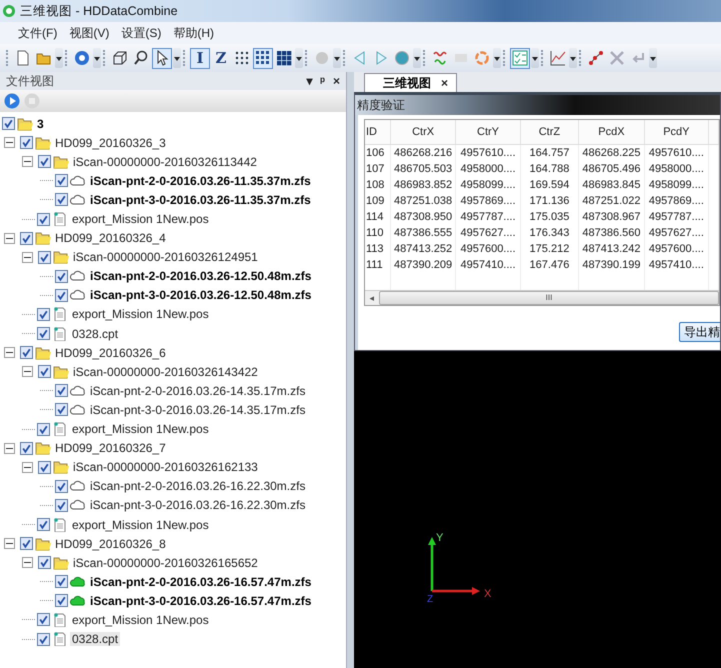  Describe the element at coordinates (89, 33) in the screenshot. I see `menu-item: 视图(V)` at that location.